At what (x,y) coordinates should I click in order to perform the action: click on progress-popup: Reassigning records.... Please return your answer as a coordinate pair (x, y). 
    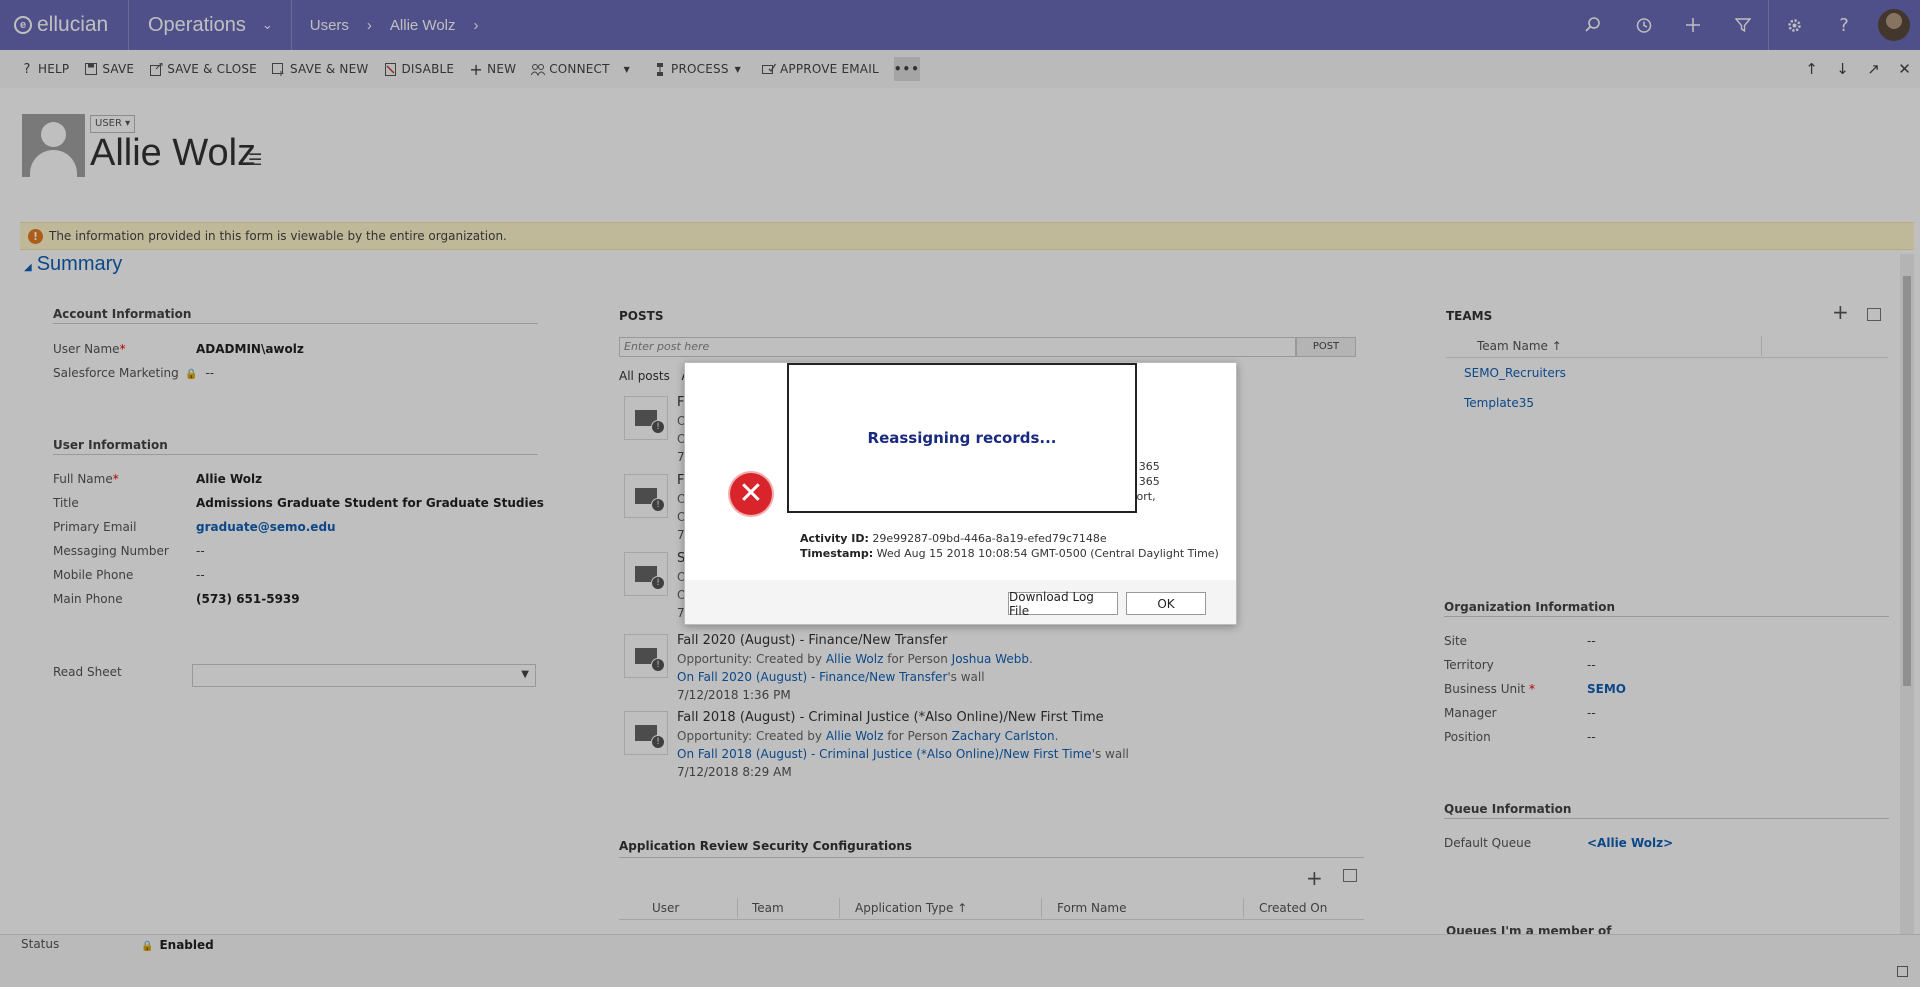
    Looking at the image, I should click on (962, 438).